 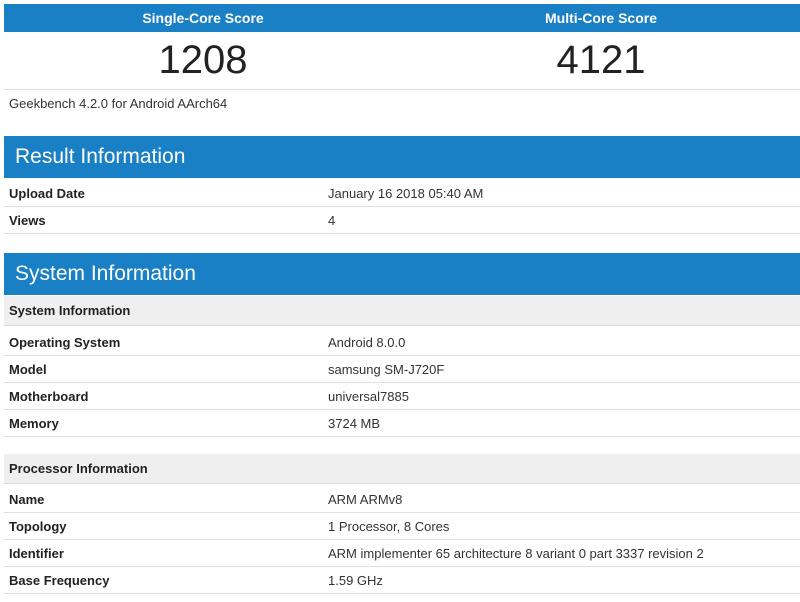 What do you see at coordinates (49, 396) in the screenshot?
I see `row-key: Motherboard` at bounding box center [49, 396].